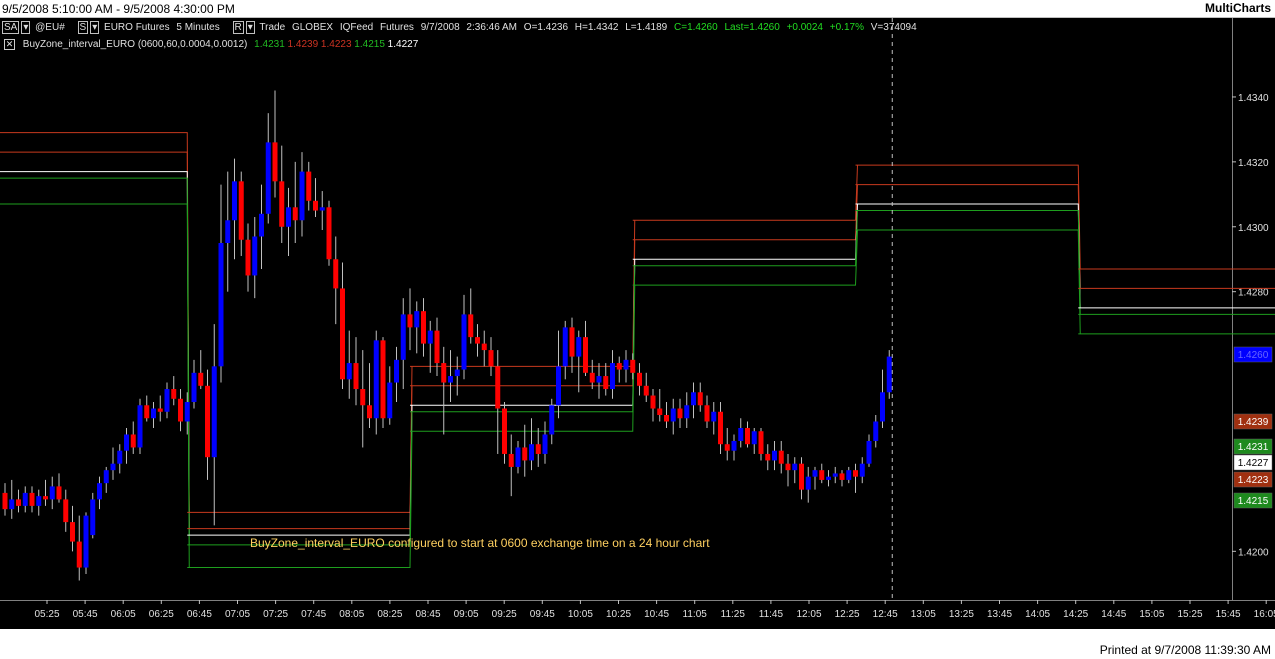 The height and width of the screenshot is (659, 1275). Describe the element at coordinates (83, 27) in the screenshot. I see `s-button: S` at that location.